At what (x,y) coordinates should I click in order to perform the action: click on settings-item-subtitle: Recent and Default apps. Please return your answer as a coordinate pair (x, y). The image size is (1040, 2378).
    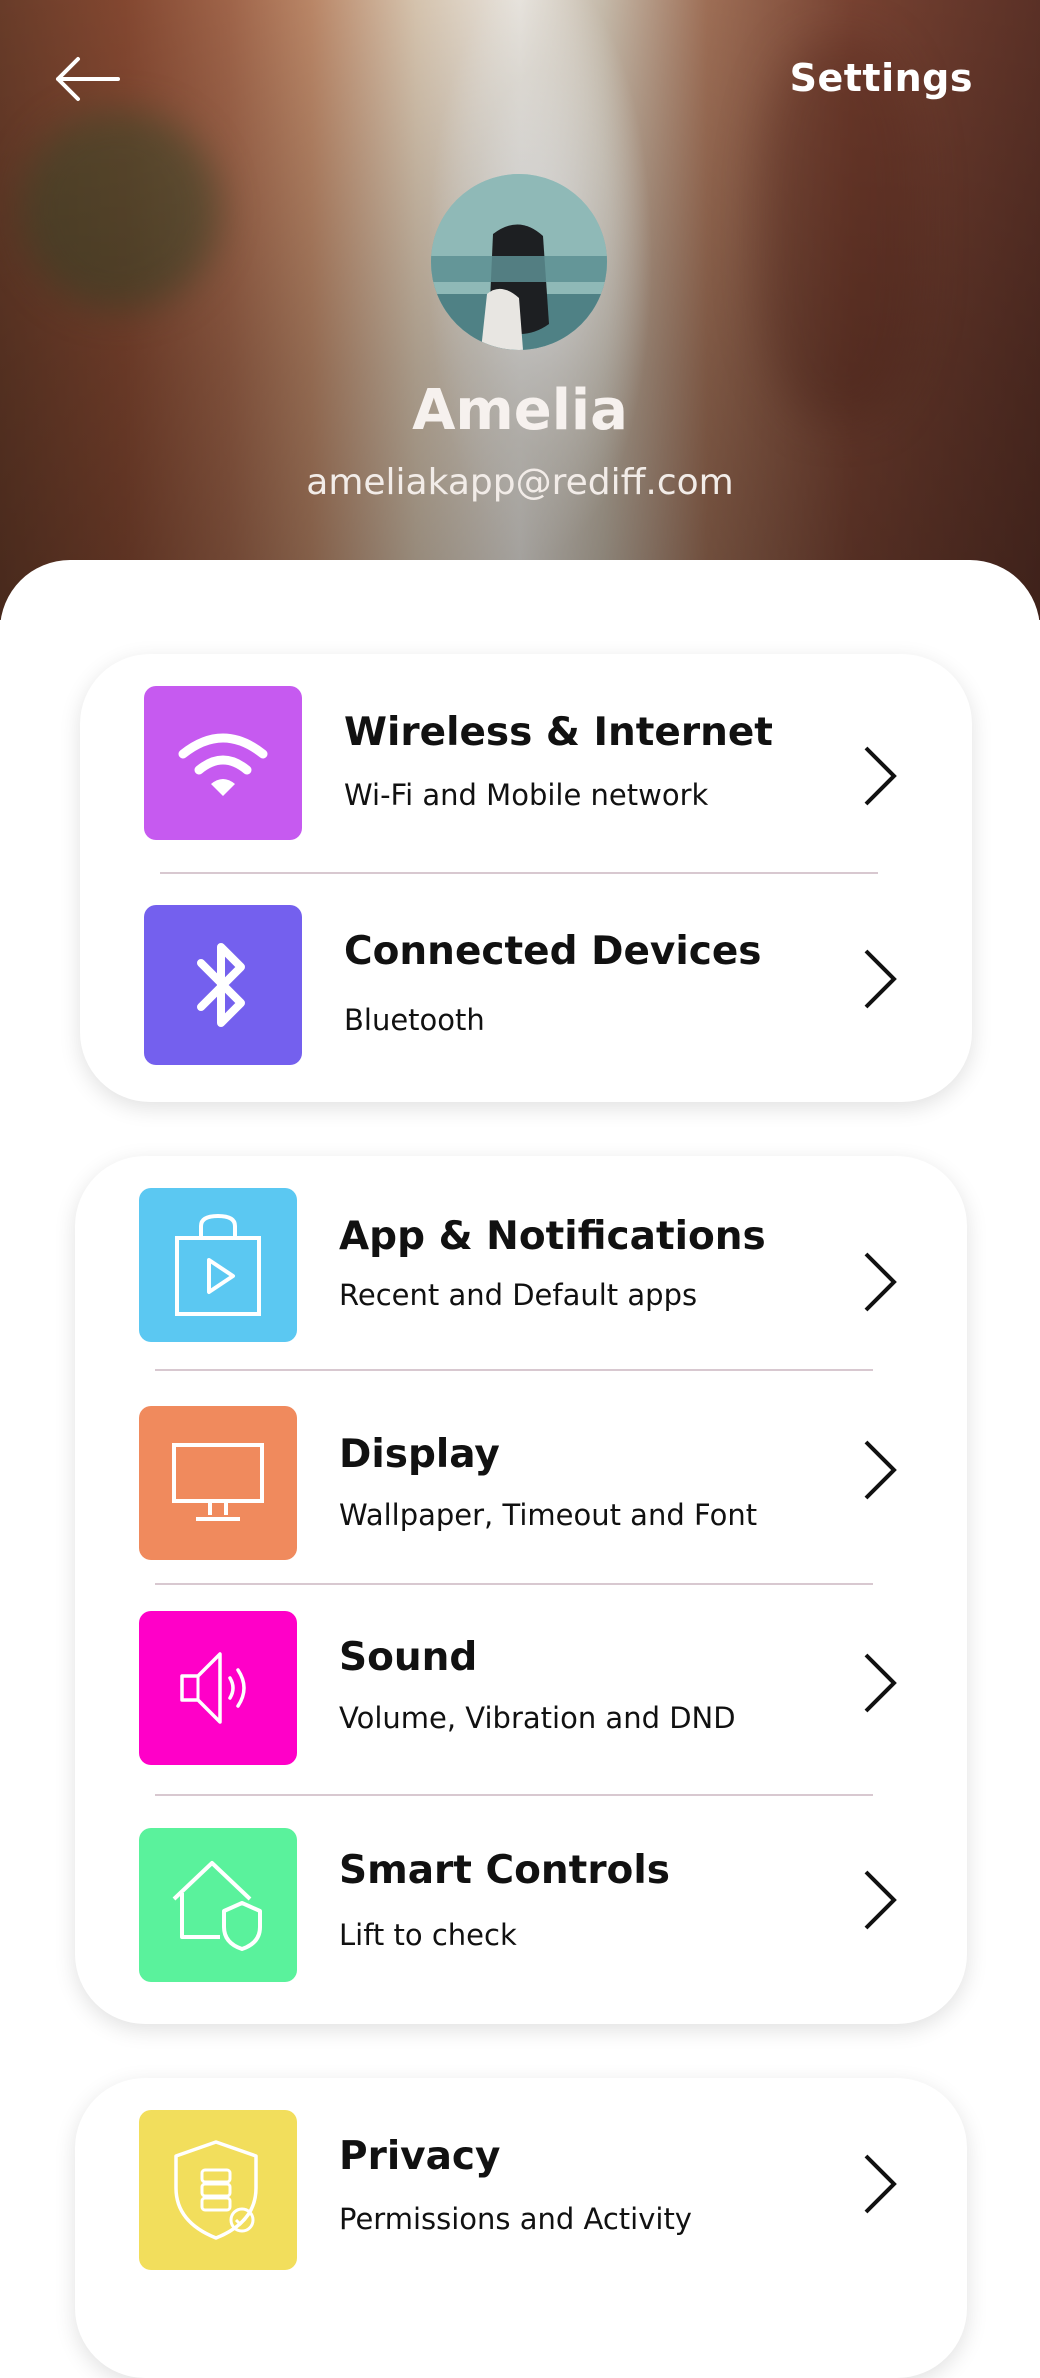
    Looking at the image, I should click on (518, 1295).